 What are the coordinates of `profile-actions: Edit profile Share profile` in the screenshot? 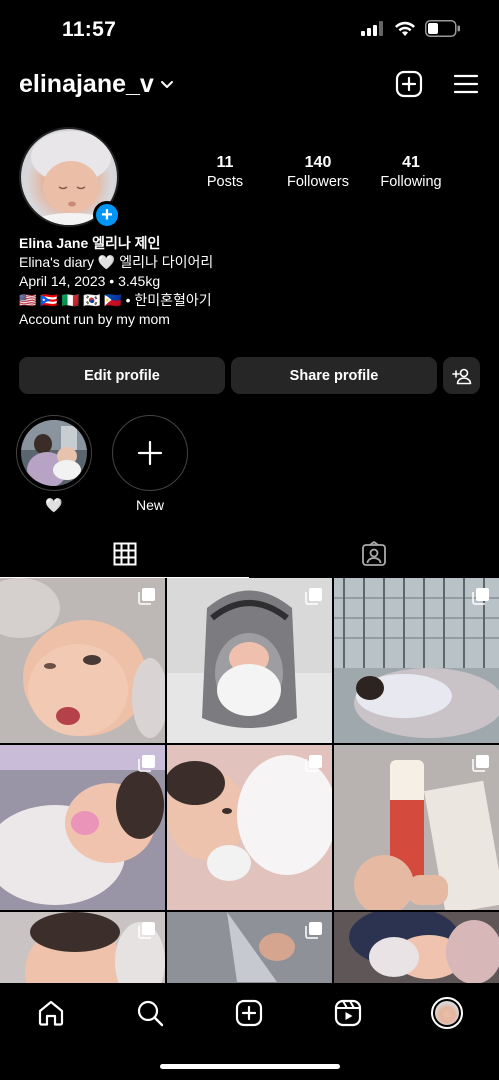 It's located at (249, 375).